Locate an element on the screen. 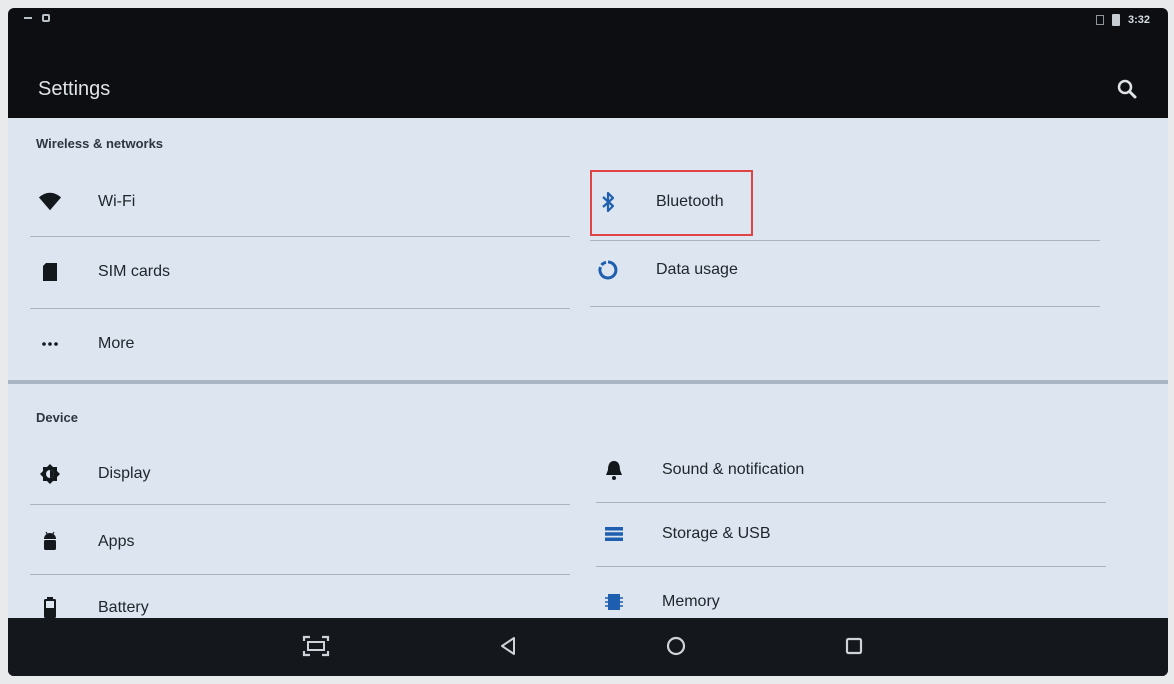  wifi-icon is located at coordinates (50, 202).